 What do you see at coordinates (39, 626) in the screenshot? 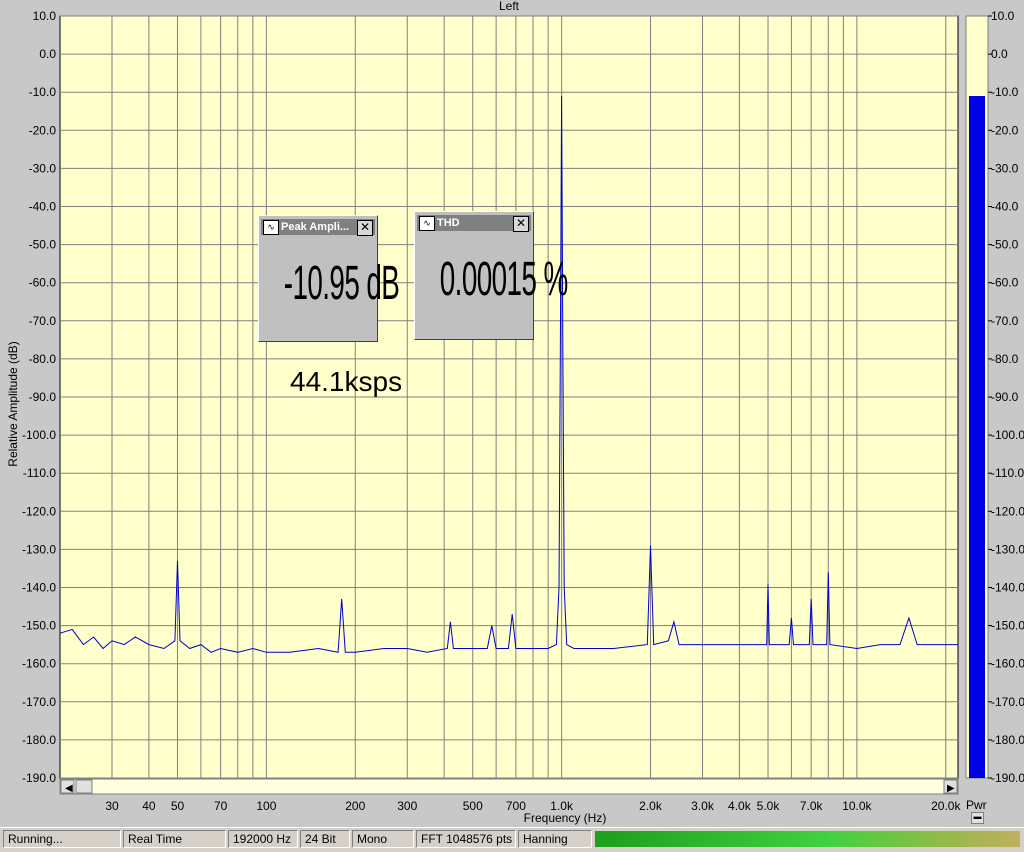
I see `y-tick-label: -150.0` at bounding box center [39, 626].